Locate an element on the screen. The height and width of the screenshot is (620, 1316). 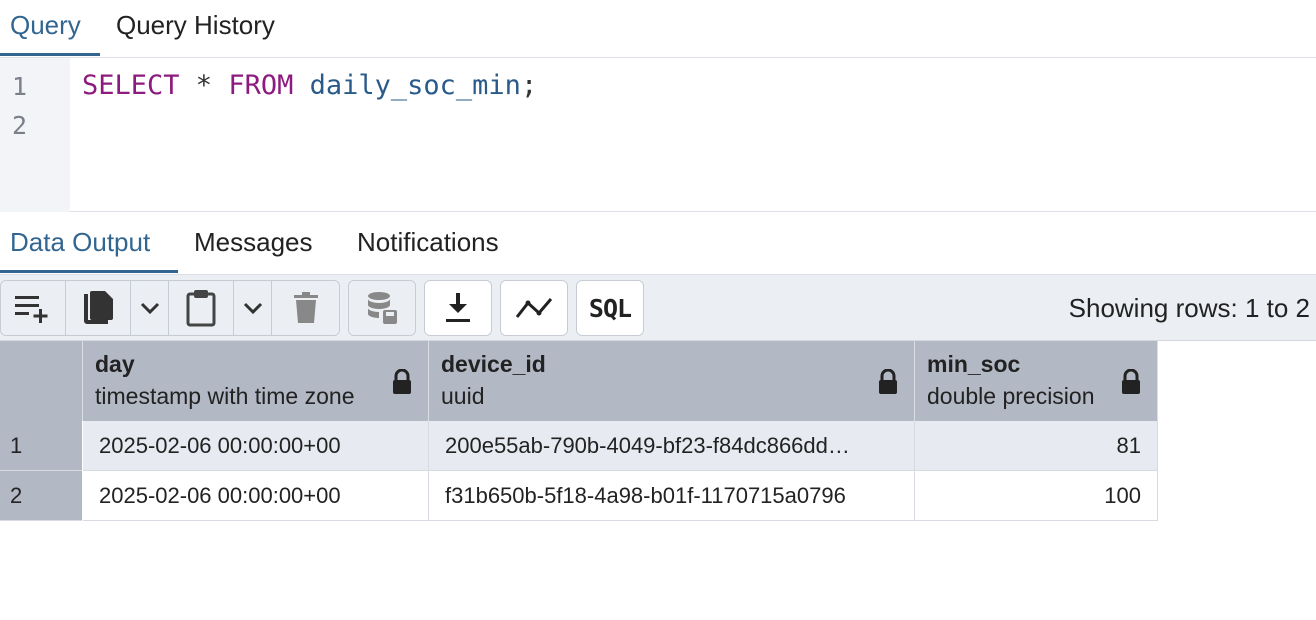
column-header-min-soc: min_soc double precision is located at coordinates (1036, 381).